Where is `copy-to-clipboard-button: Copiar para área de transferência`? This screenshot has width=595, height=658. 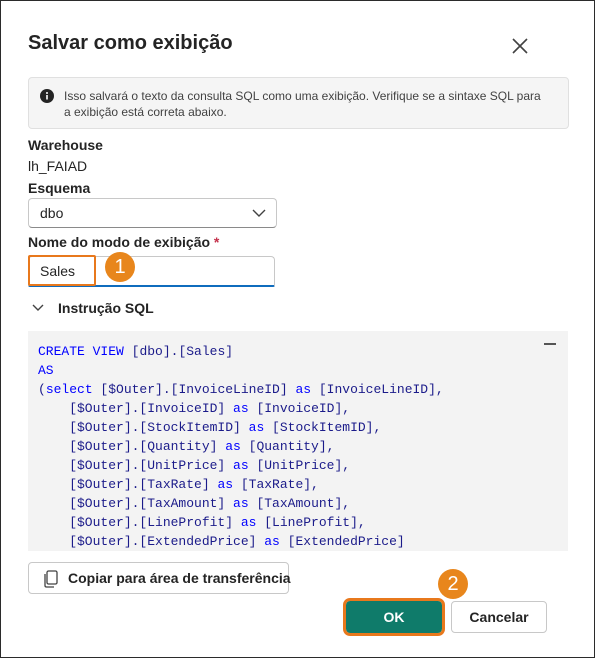 copy-to-clipboard-button: Copiar para área de transferência is located at coordinates (159, 578).